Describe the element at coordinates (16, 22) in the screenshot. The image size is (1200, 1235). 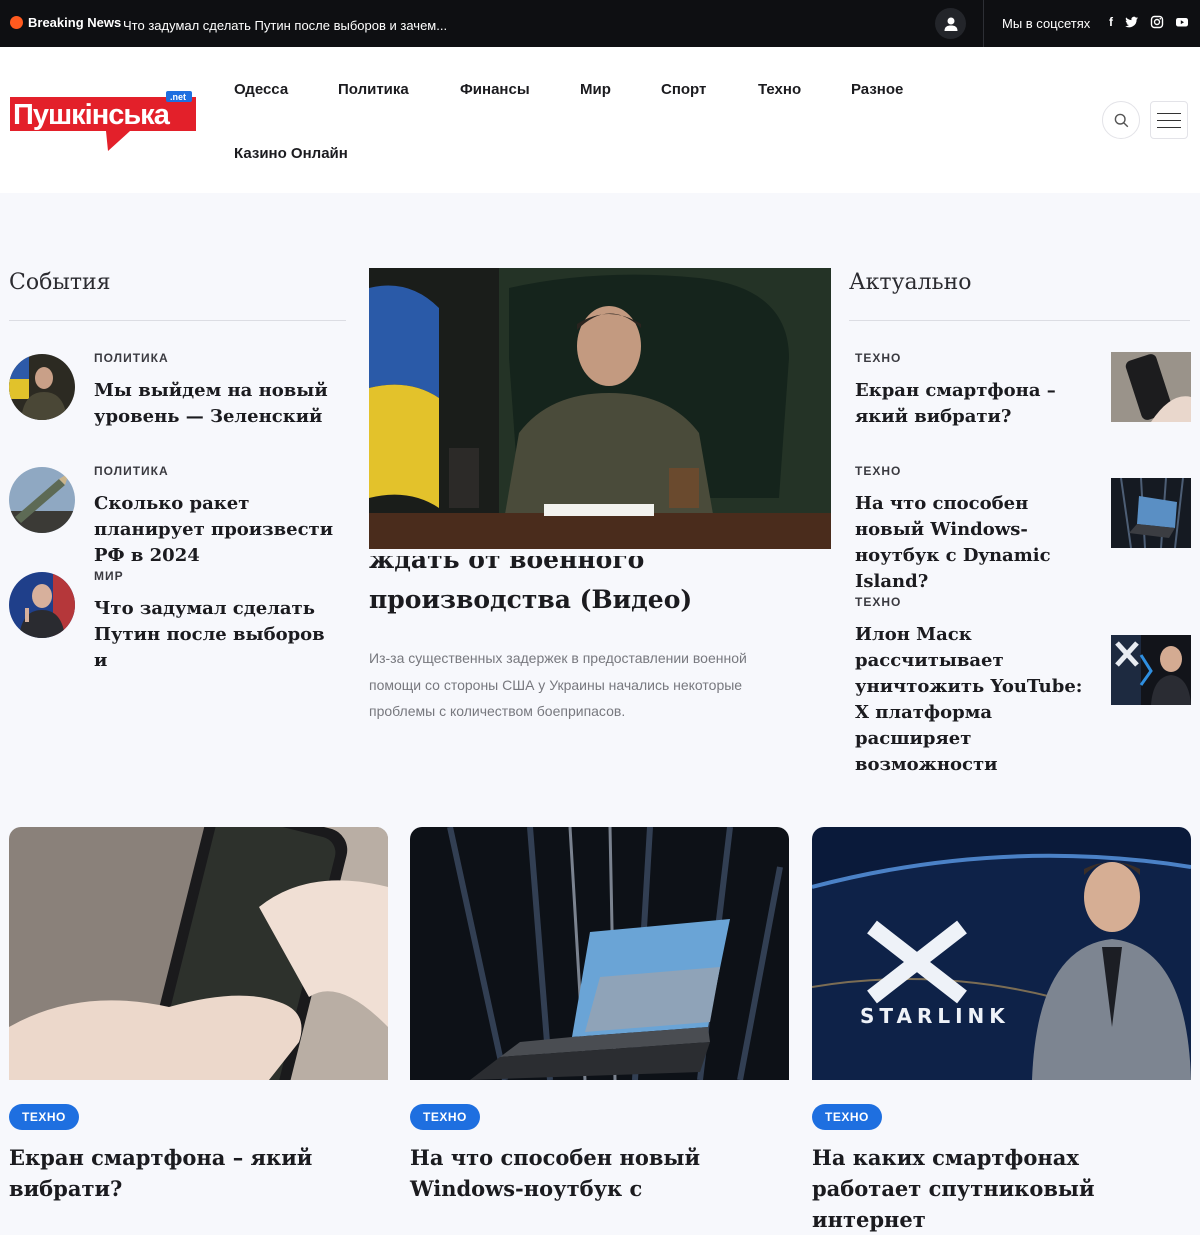
I see `flame-icon` at that location.